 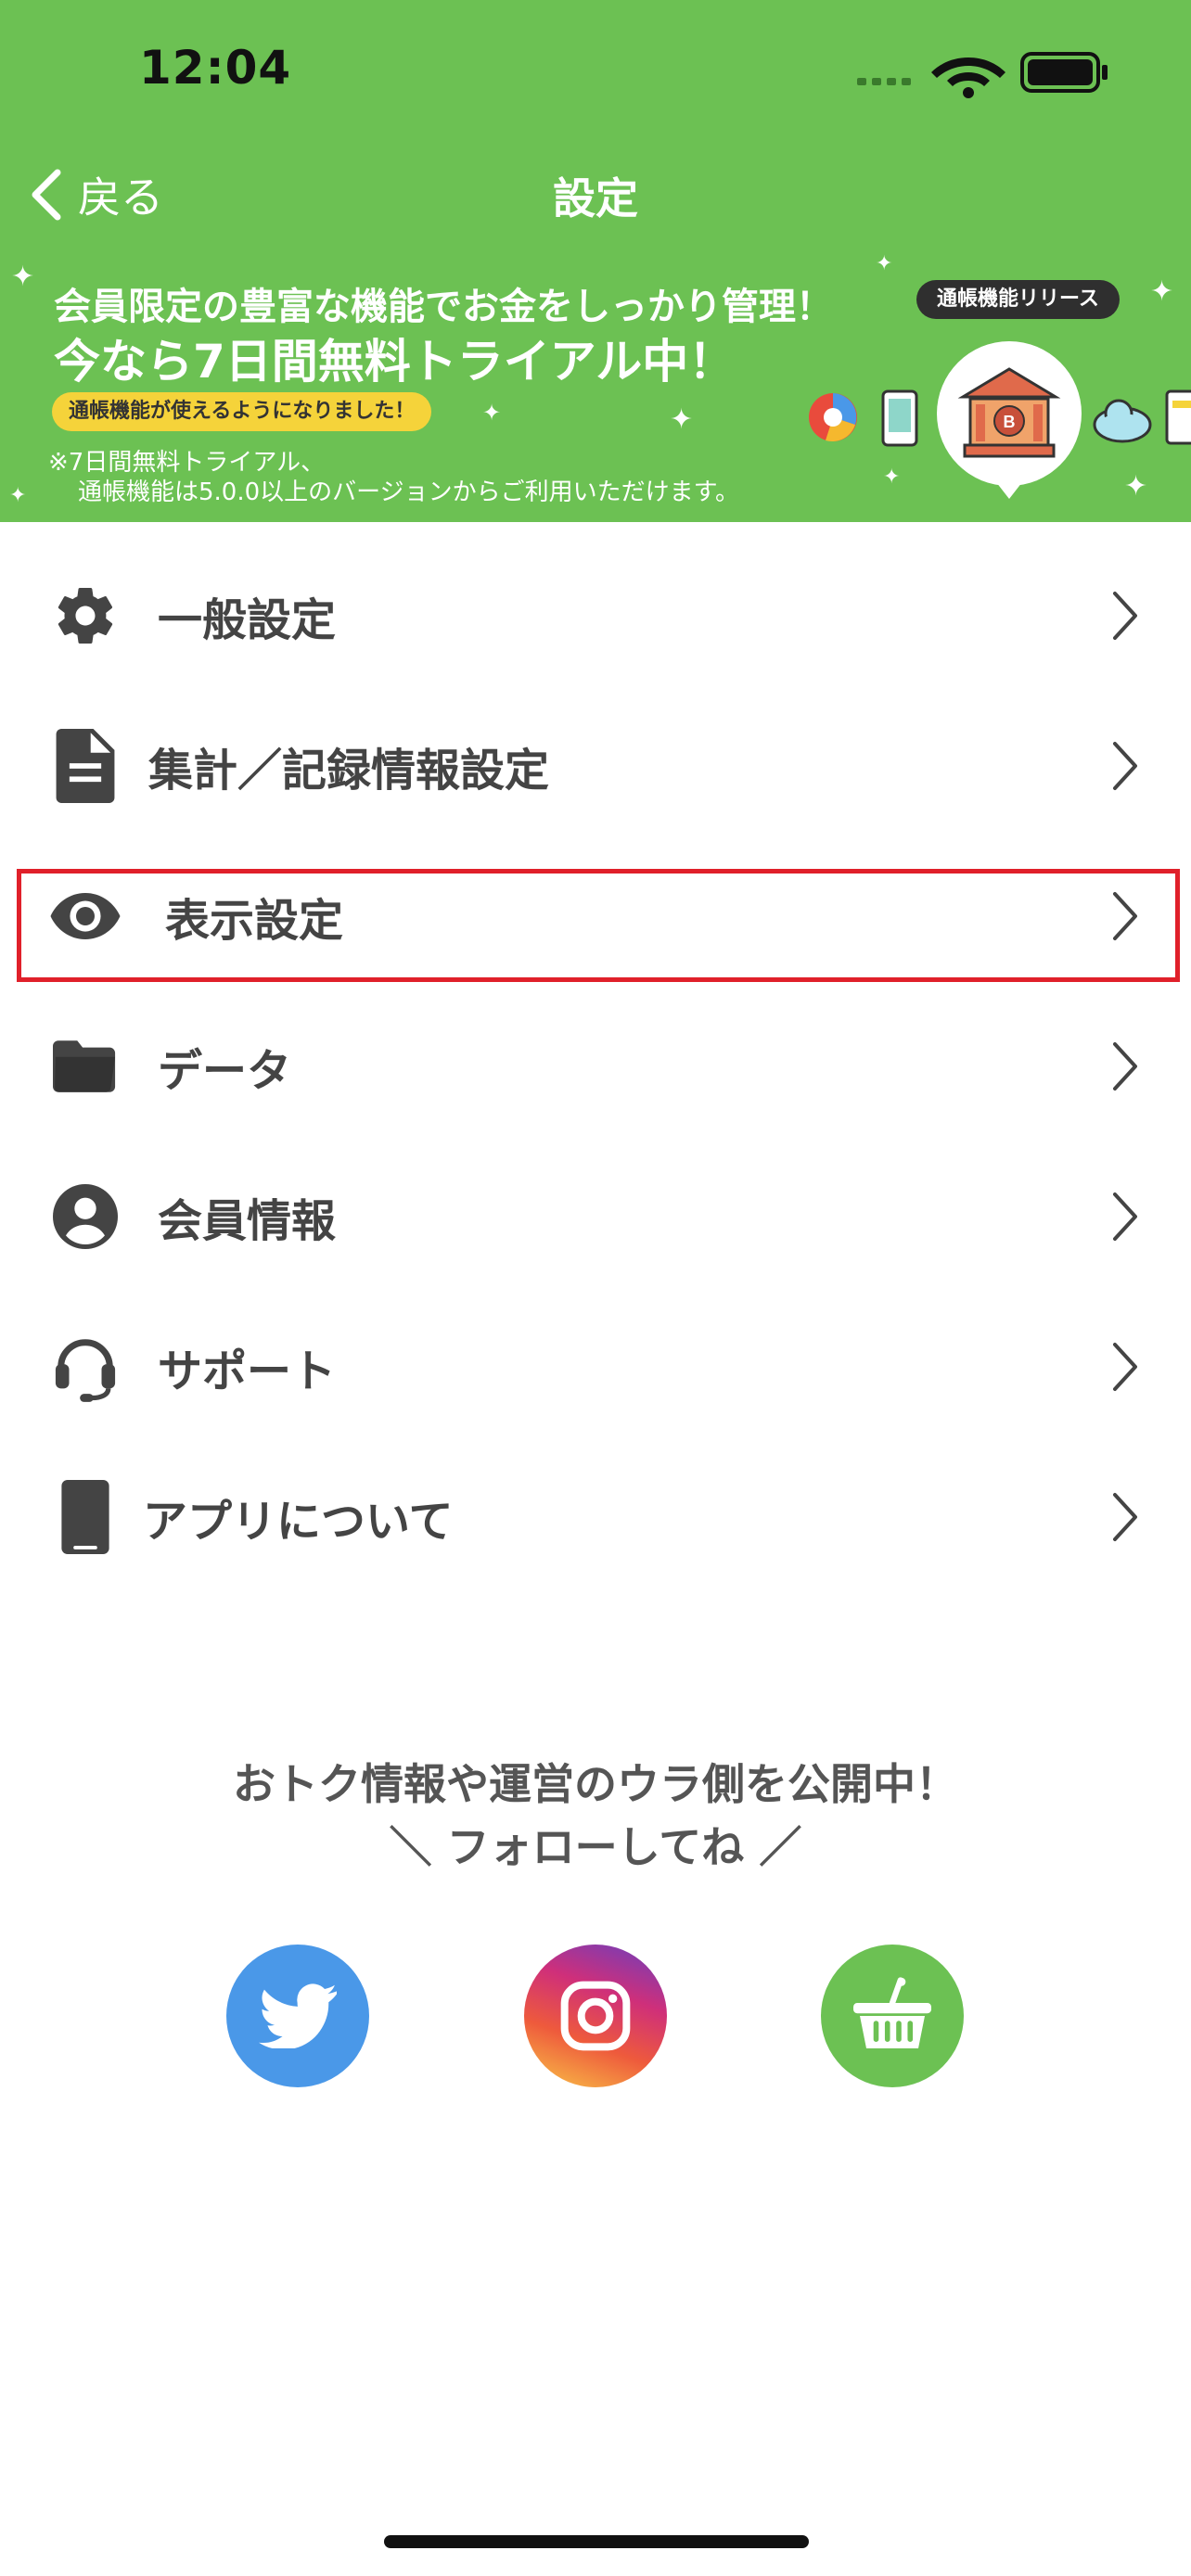 What do you see at coordinates (85, 1367) in the screenshot?
I see `headset-icon` at bounding box center [85, 1367].